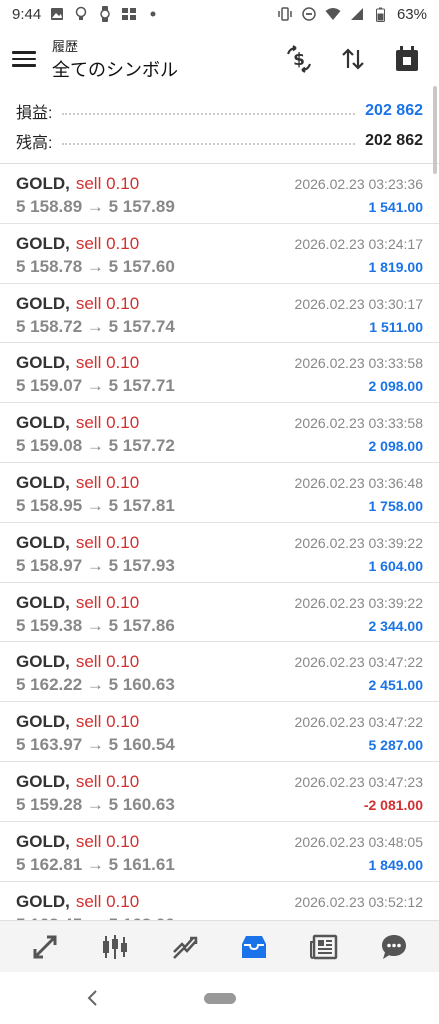 The height and width of the screenshot is (1024, 439). Describe the element at coordinates (396, 266) in the screenshot. I see `trade-profit: 1 819.00` at that location.